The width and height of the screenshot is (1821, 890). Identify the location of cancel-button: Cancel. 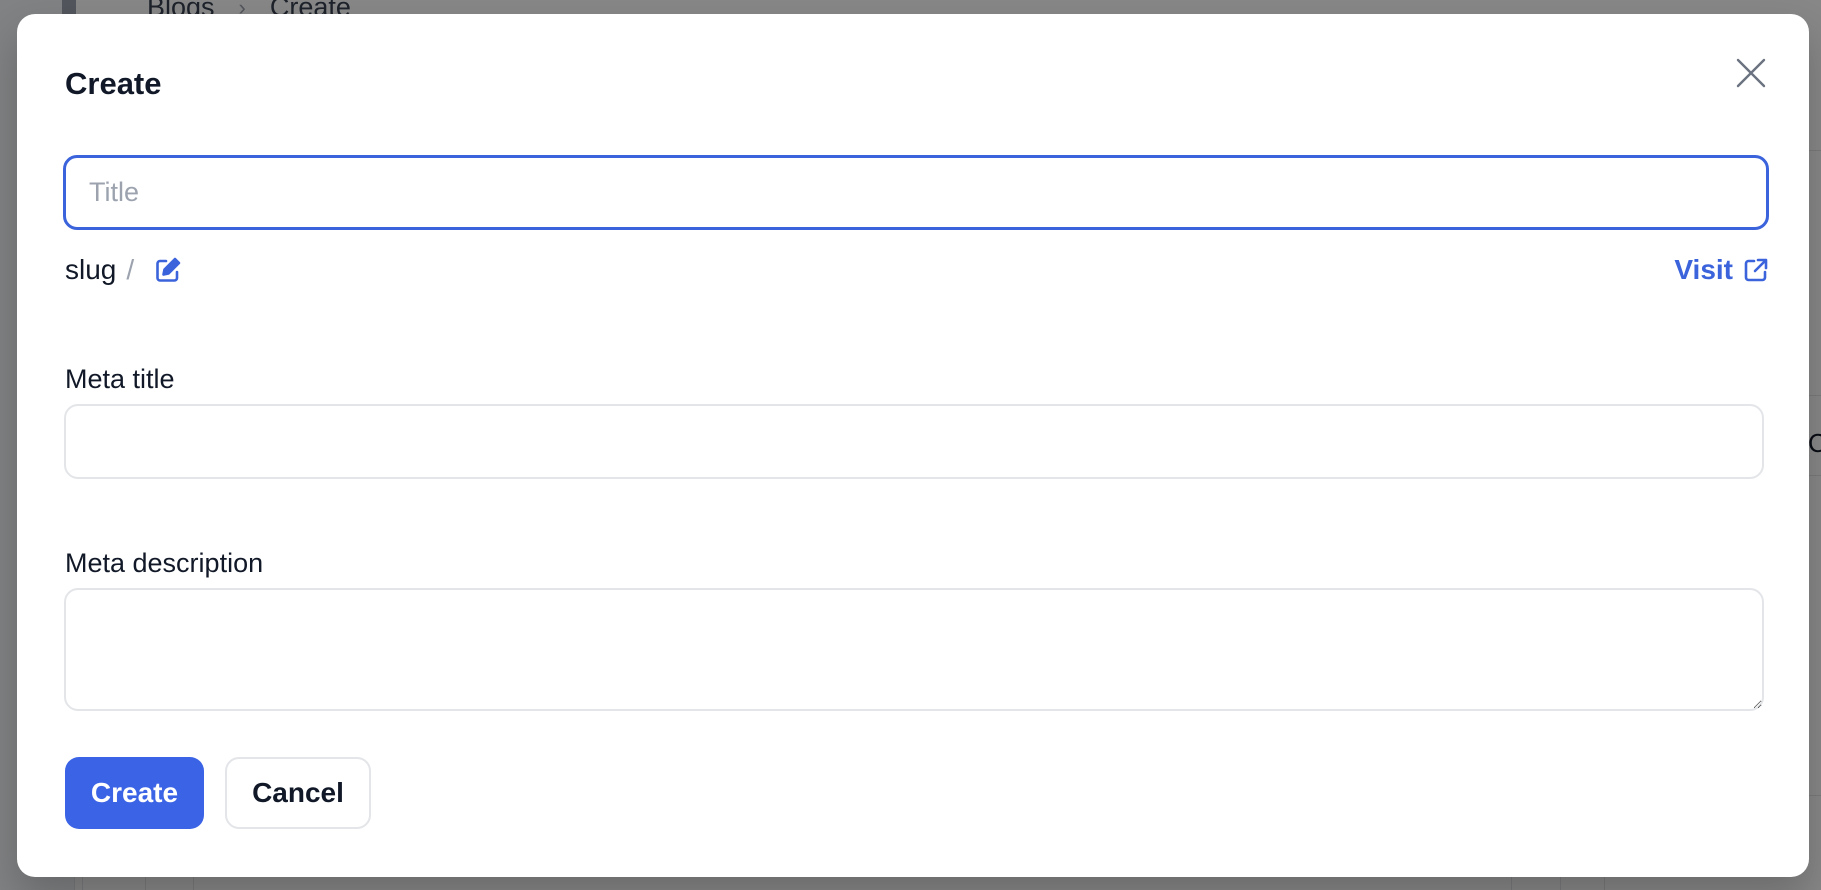
(298, 793).